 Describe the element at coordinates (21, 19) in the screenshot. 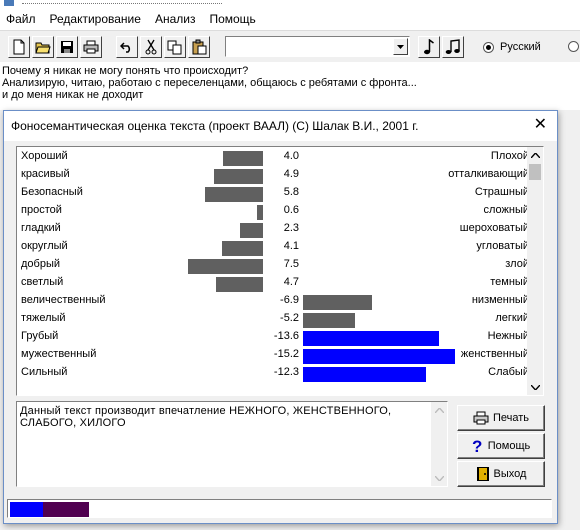

I see `menu-file: Файл` at that location.